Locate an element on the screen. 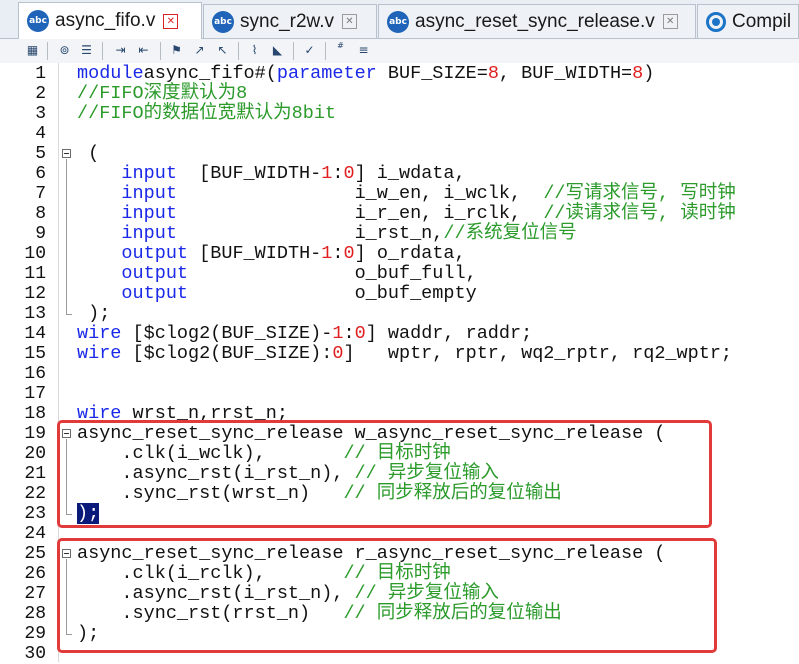 This screenshot has width=799, height=664. code-line: 3 //FIFO的数据位宽默认为8bit is located at coordinates (399, 114).